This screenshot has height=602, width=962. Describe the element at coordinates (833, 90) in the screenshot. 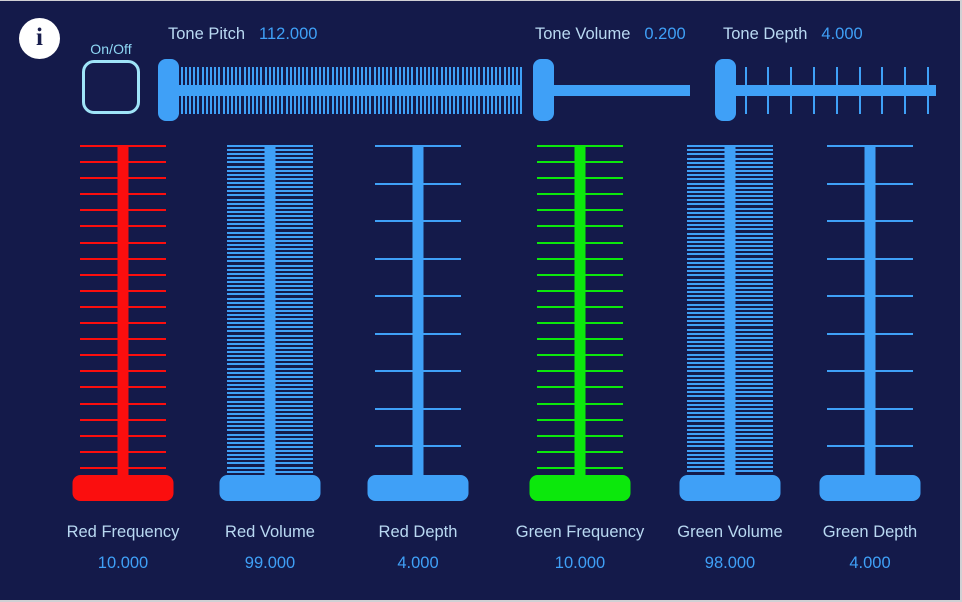

I see `tone_depth-track` at that location.